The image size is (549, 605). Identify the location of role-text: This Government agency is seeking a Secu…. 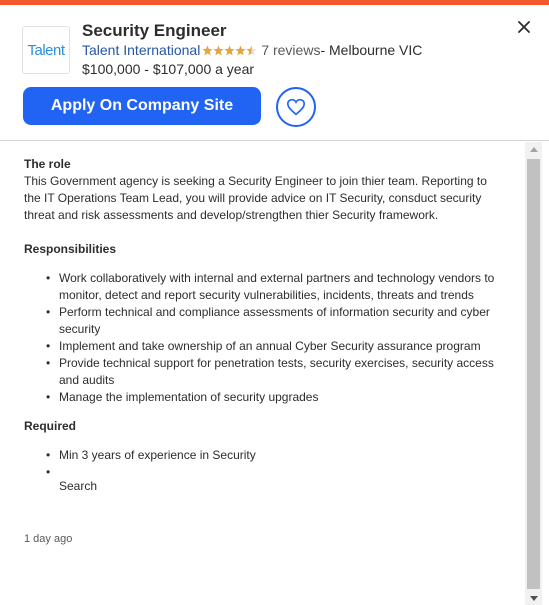
(255, 198).